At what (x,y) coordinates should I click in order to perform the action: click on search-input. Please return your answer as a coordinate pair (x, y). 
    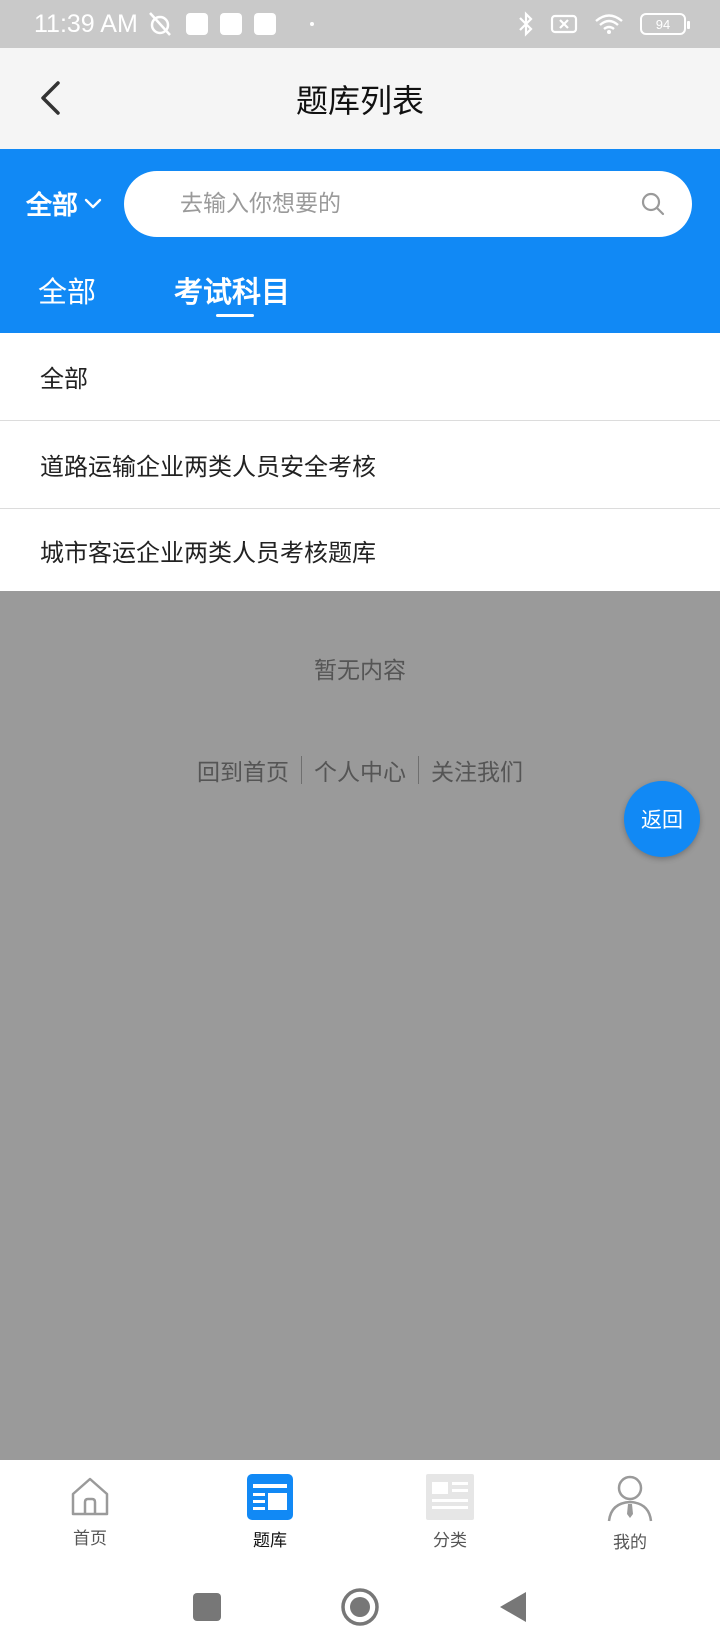
    Looking at the image, I should click on (408, 204).